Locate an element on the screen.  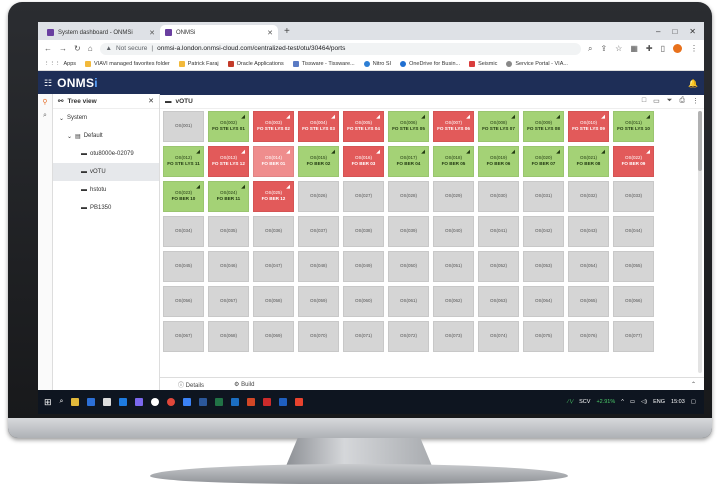
chevron-down-icon: ⌄ is located at coordinates (69, 136).